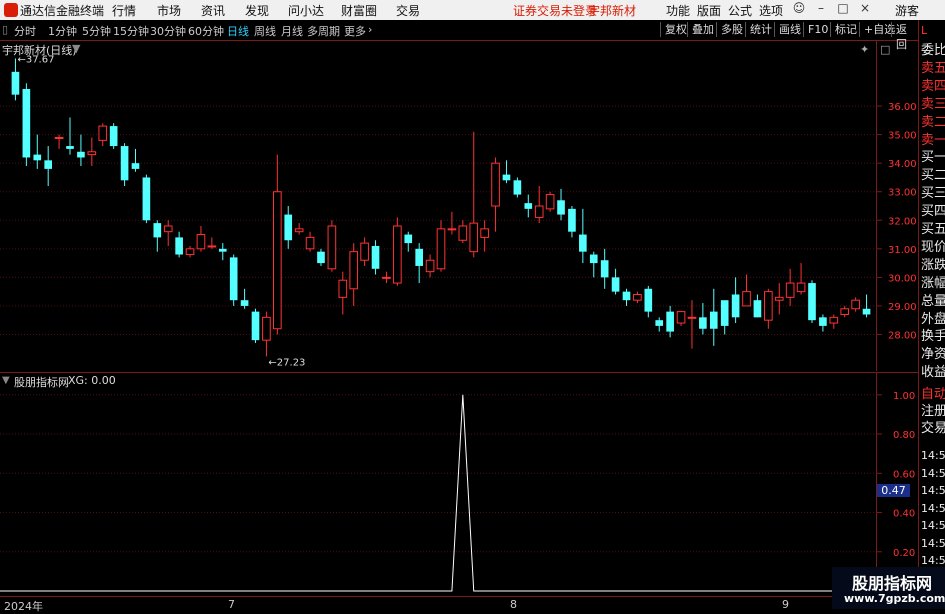 The height and width of the screenshot is (614, 945). What do you see at coordinates (35, 59) in the screenshot?
I see `high-price-label: ←37.67` at bounding box center [35, 59].